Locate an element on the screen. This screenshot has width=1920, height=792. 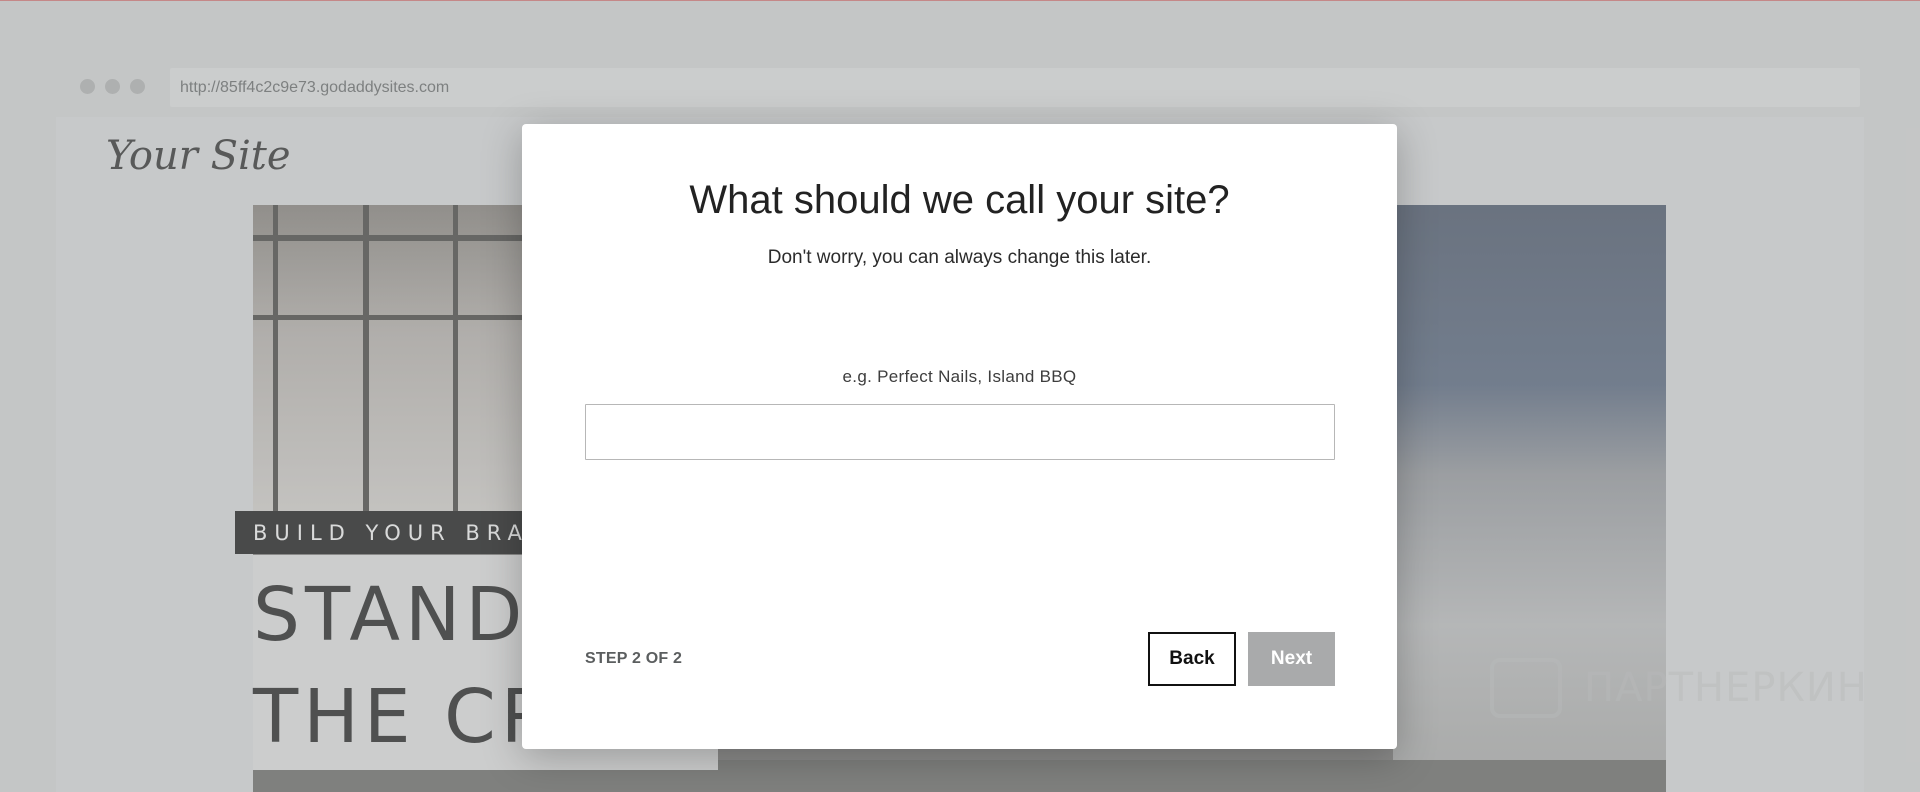
site-name-label: e.g. Perfect Nails, Island BBQ is located at coordinates (959, 376).